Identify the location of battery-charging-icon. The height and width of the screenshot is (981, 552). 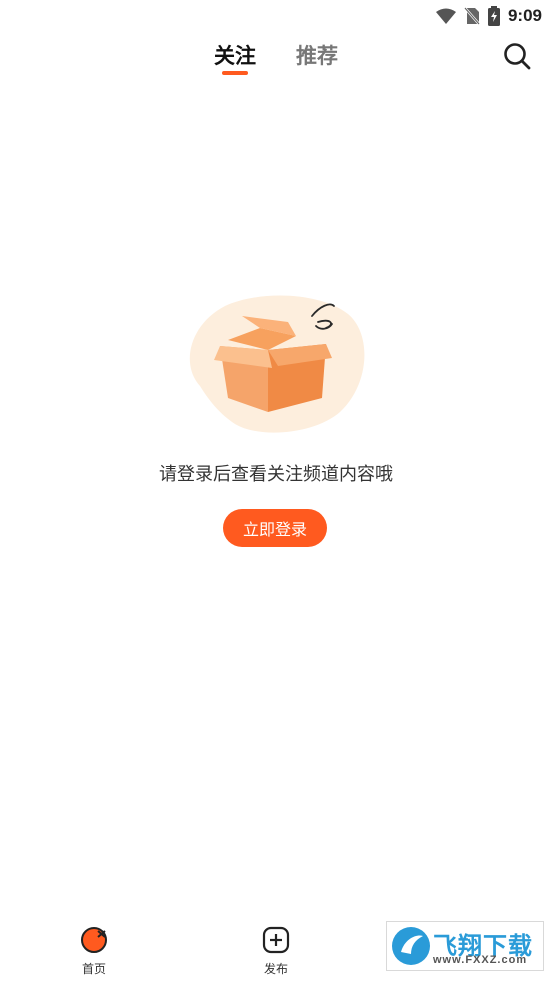
(493, 16).